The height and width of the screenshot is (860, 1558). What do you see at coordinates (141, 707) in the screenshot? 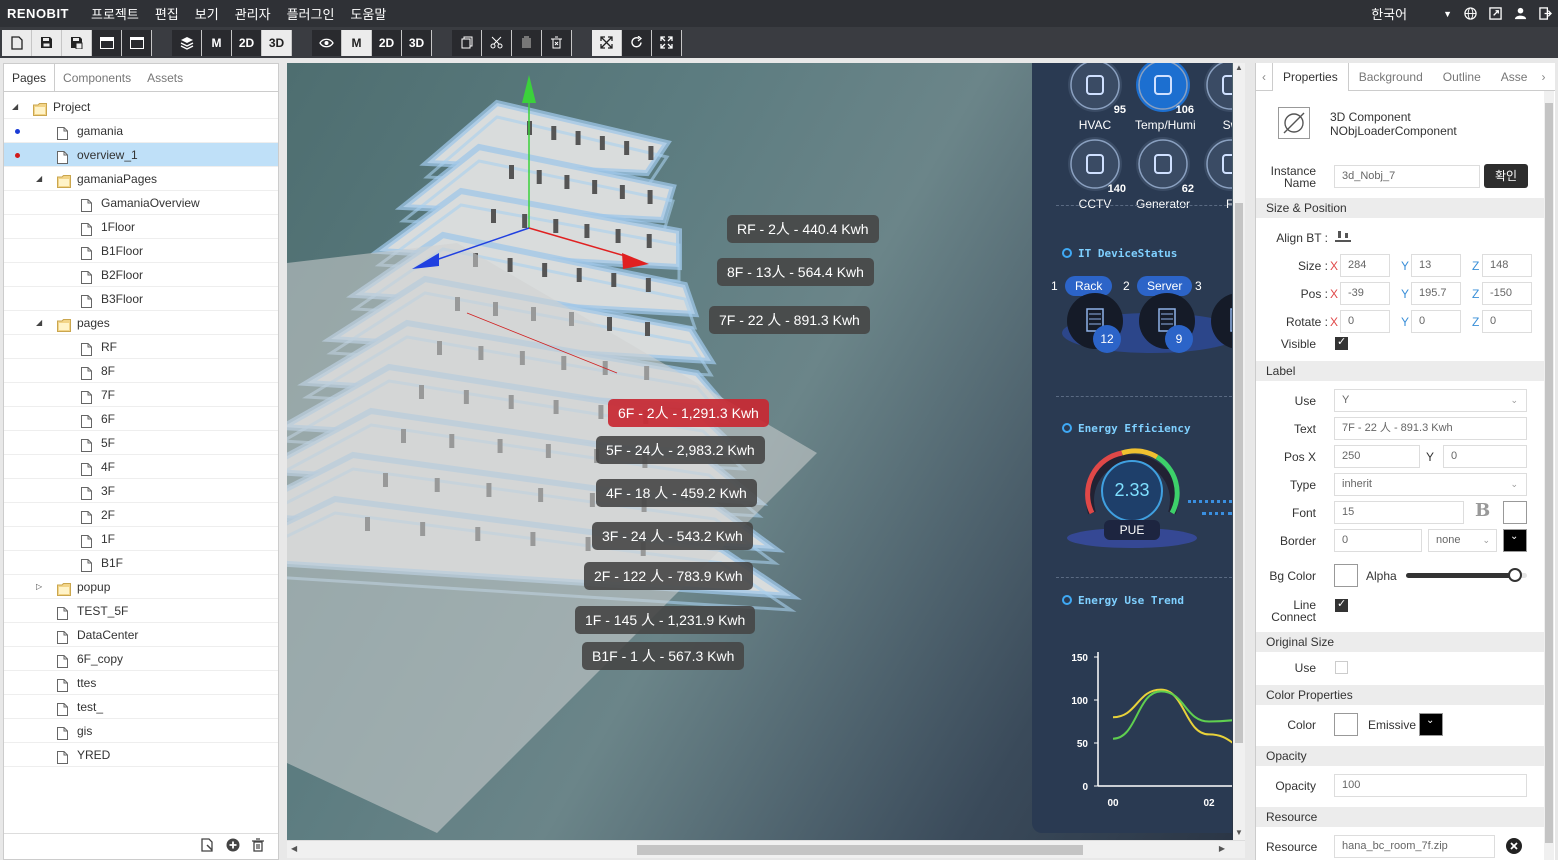
I see `tree-page: test_` at bounding box center [141, 707].